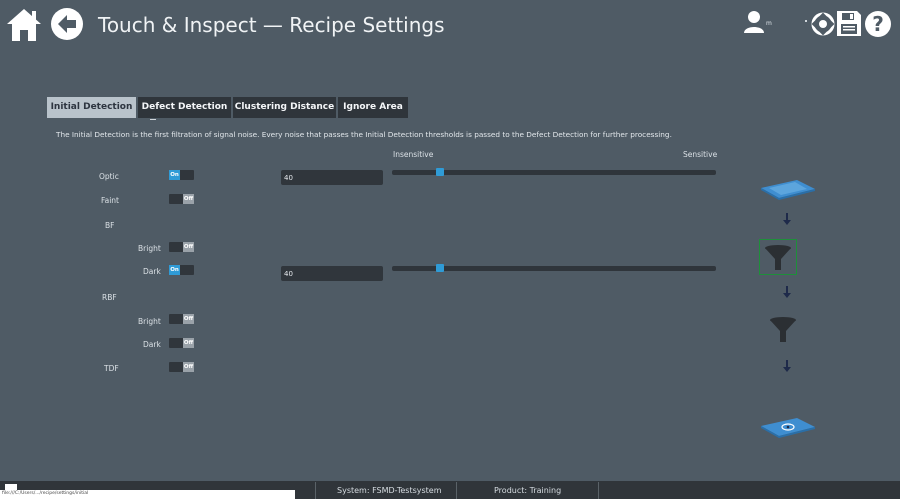 Image resolution: width=900 pixels, height=499 pixels. I want to click on tab-clustering-distance: Clustering Distance, so click(284, 107).